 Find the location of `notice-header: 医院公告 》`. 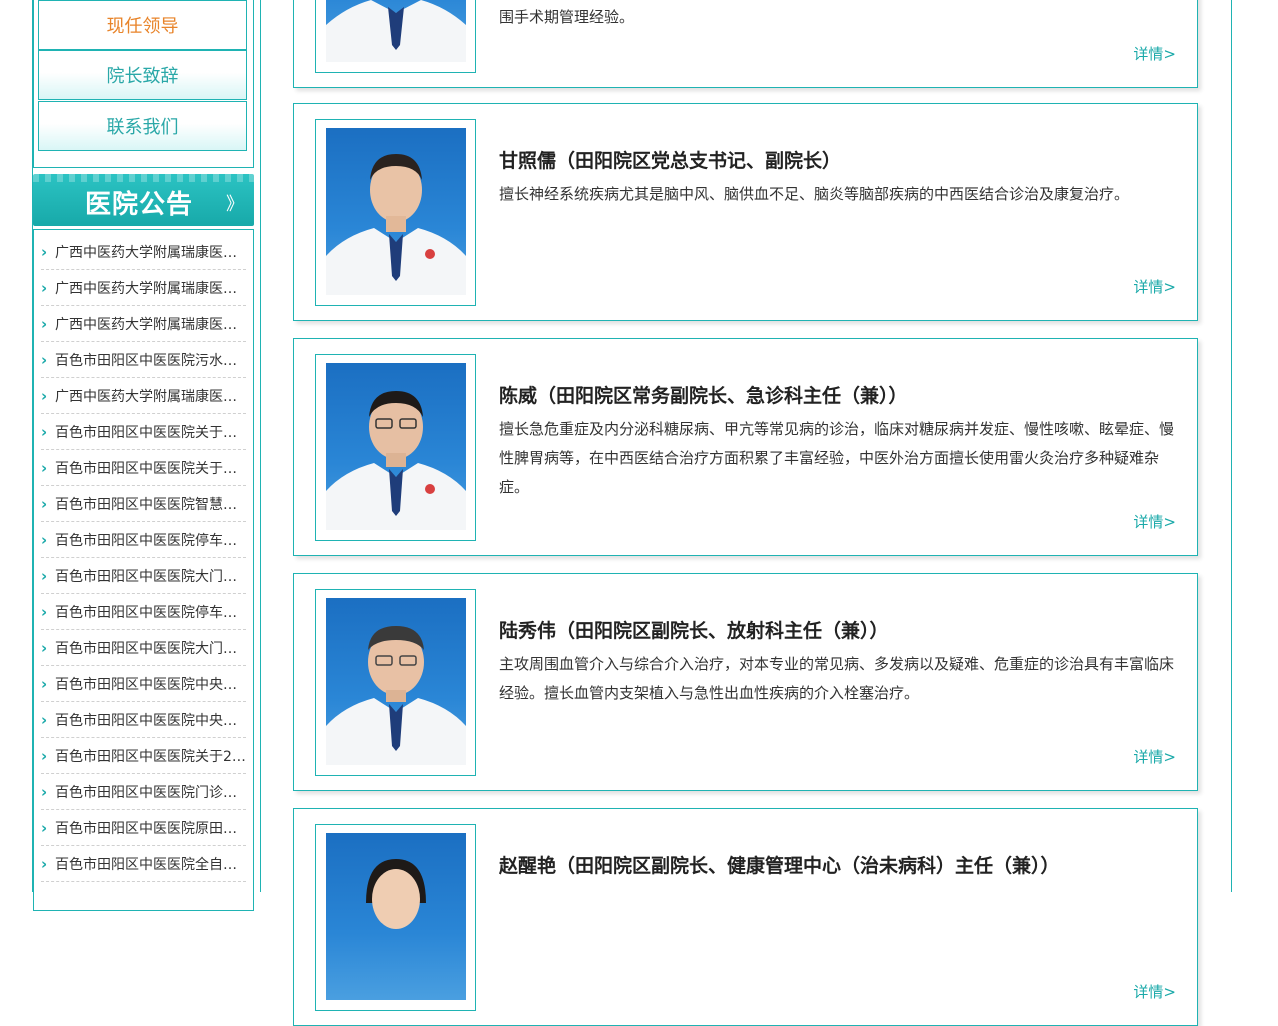

notice-header: 医院公告 》 is located at coordinates (143, 200).